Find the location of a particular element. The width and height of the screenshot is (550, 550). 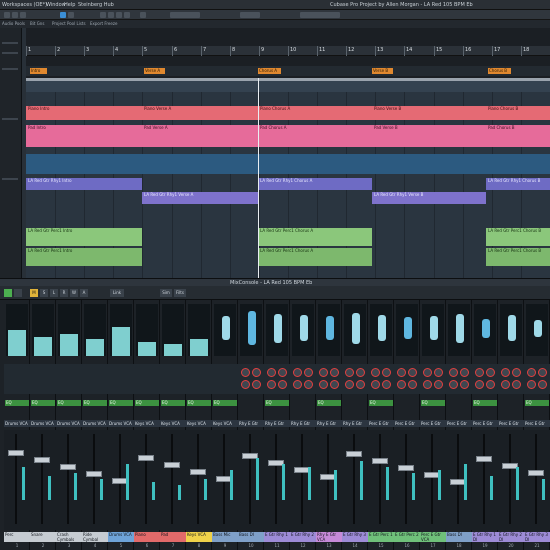

channel-label: Ride Cymbal is located at coordinates (95, 537).